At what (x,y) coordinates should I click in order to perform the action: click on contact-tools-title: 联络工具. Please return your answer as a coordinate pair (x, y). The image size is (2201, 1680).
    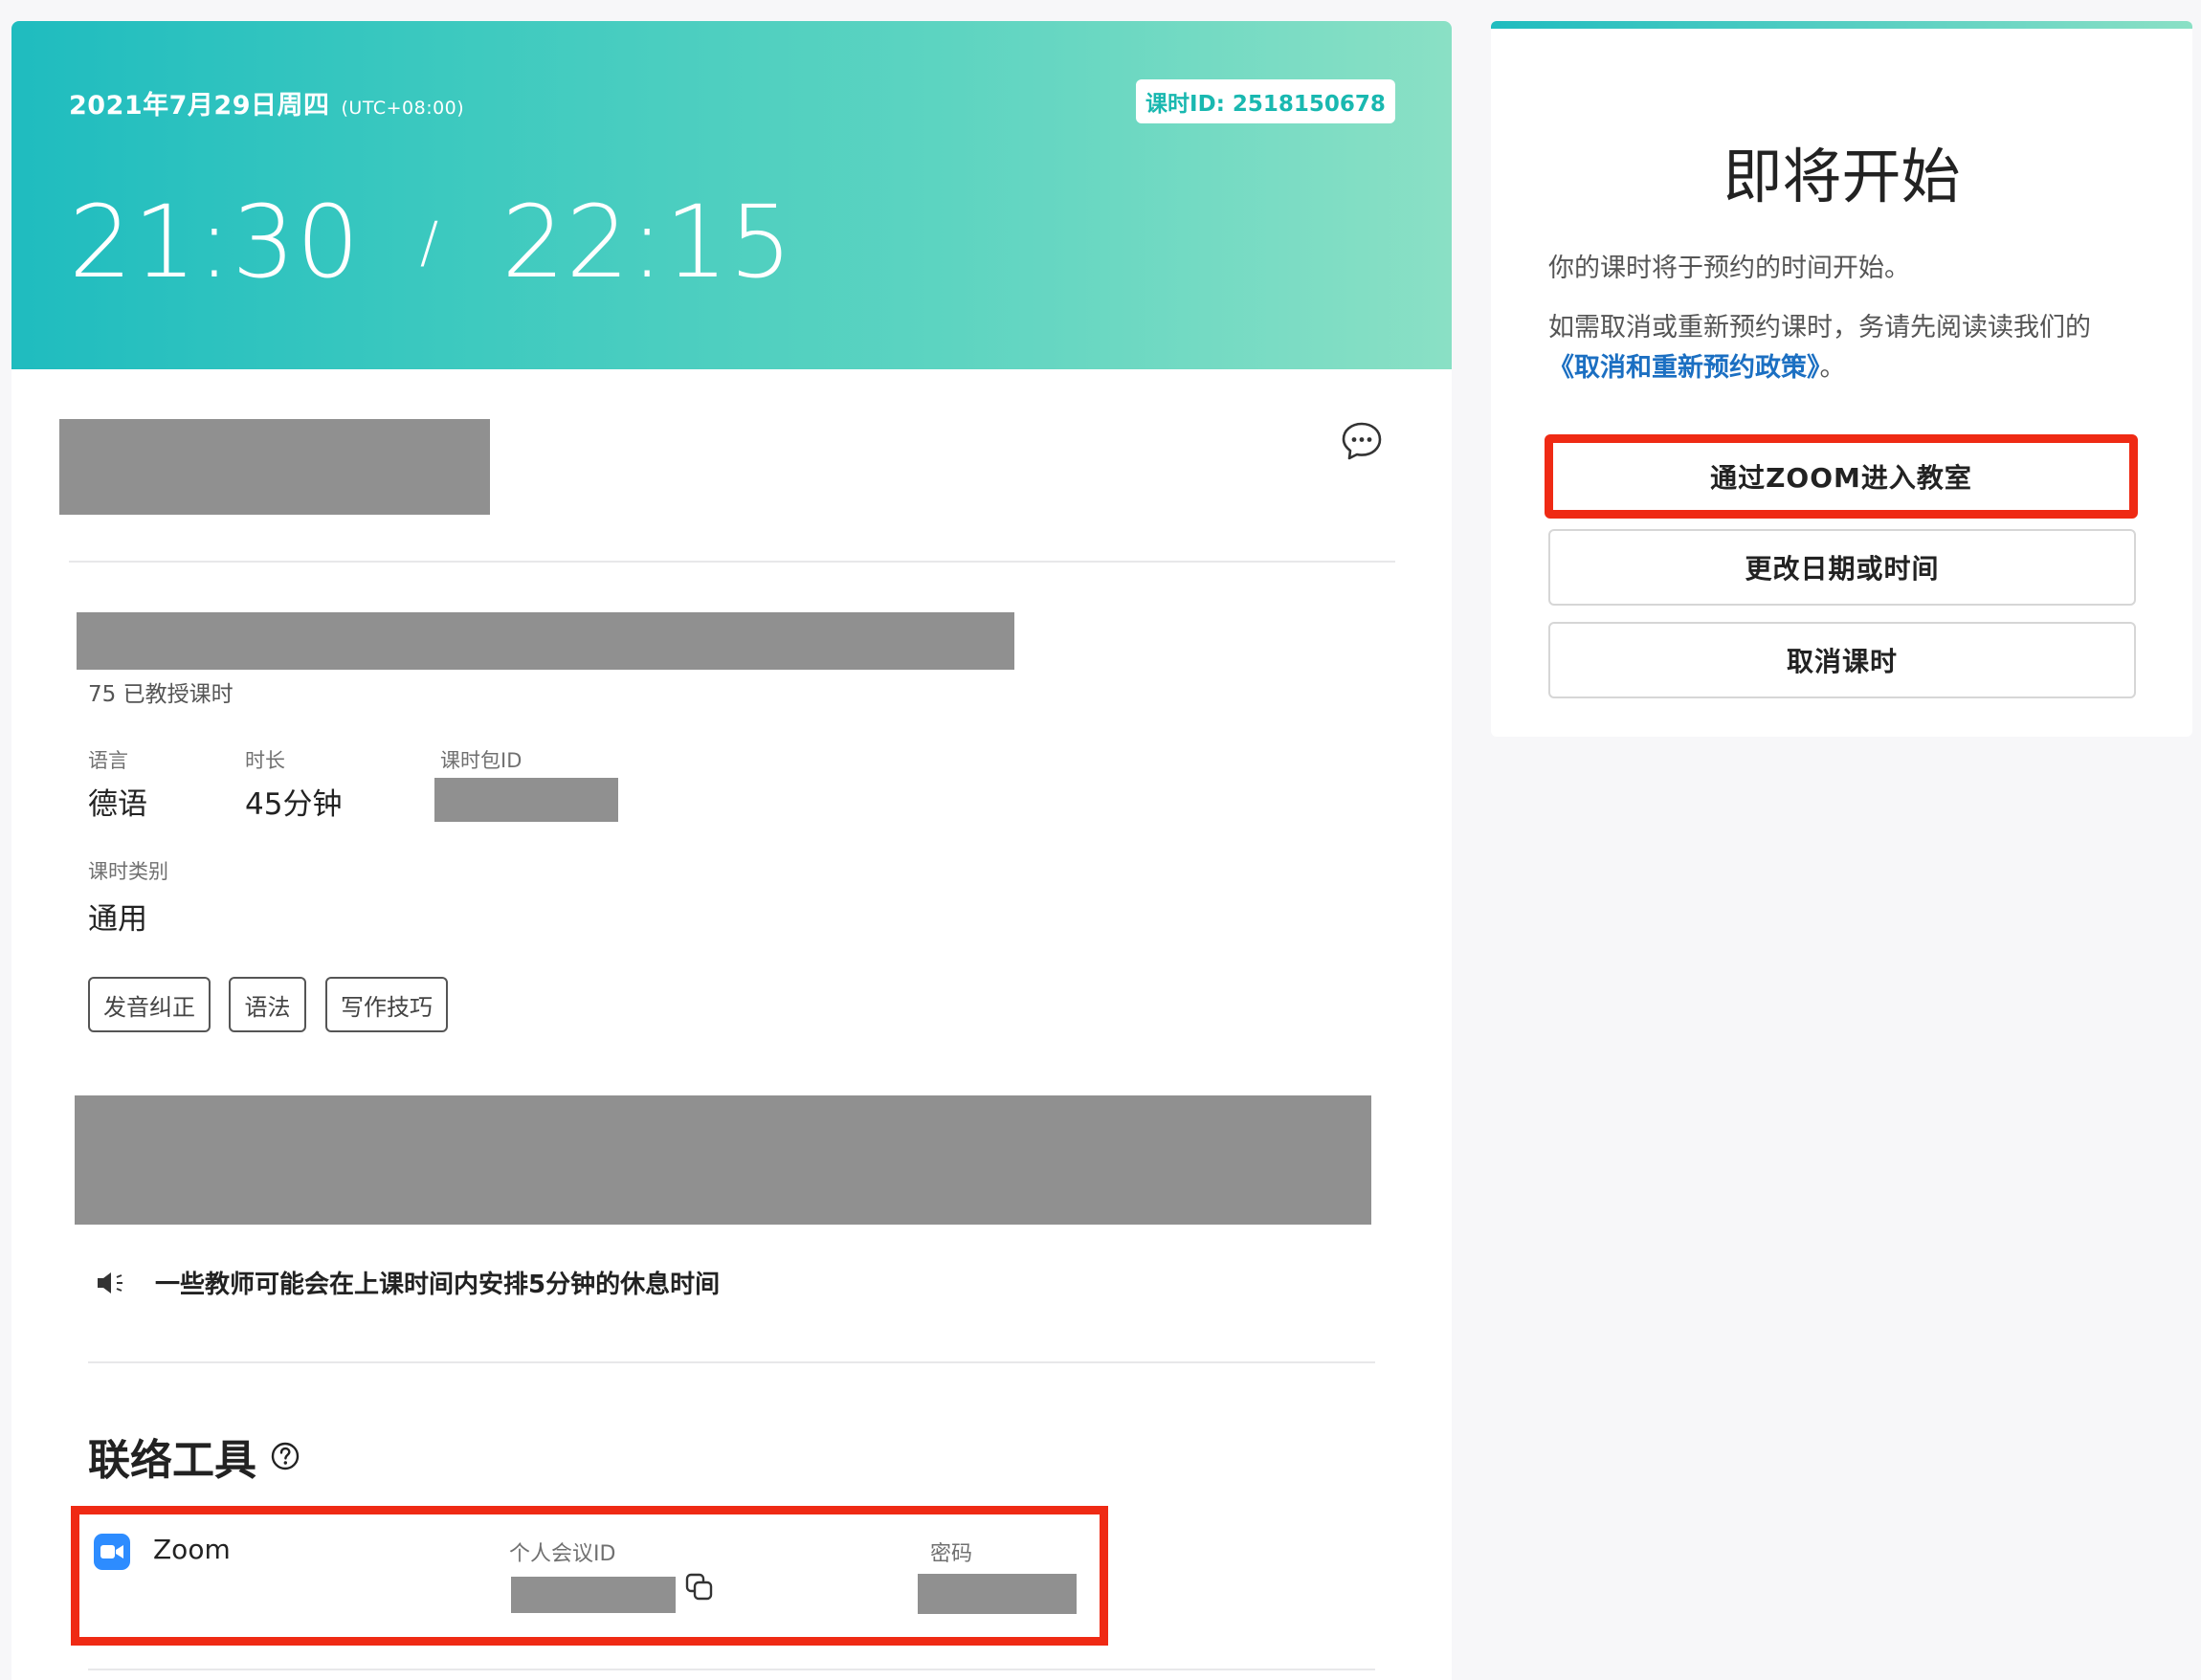
    Looking at the image, I should click on (172, 1461).